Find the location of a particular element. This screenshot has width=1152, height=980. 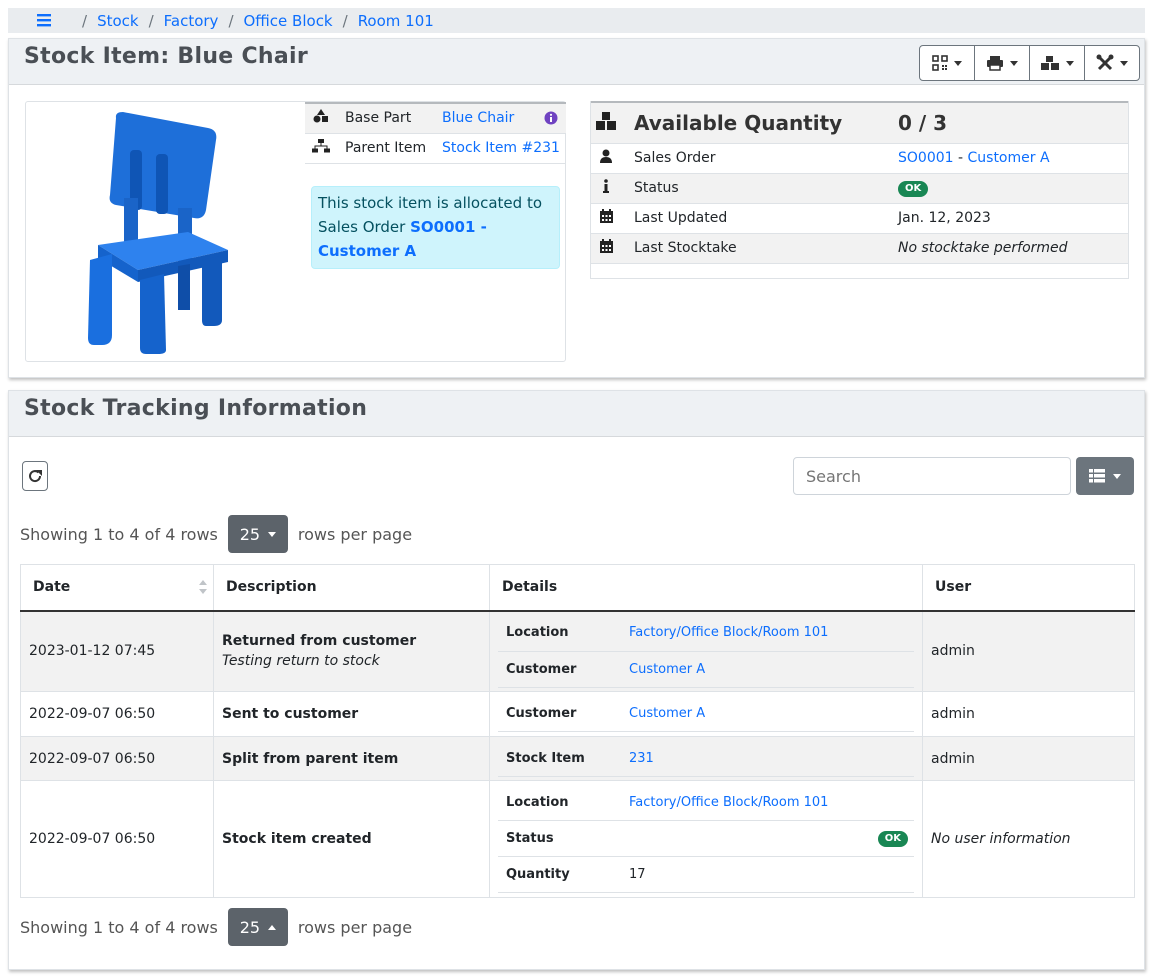

tools-icon is located at coordinates (1105, 62).